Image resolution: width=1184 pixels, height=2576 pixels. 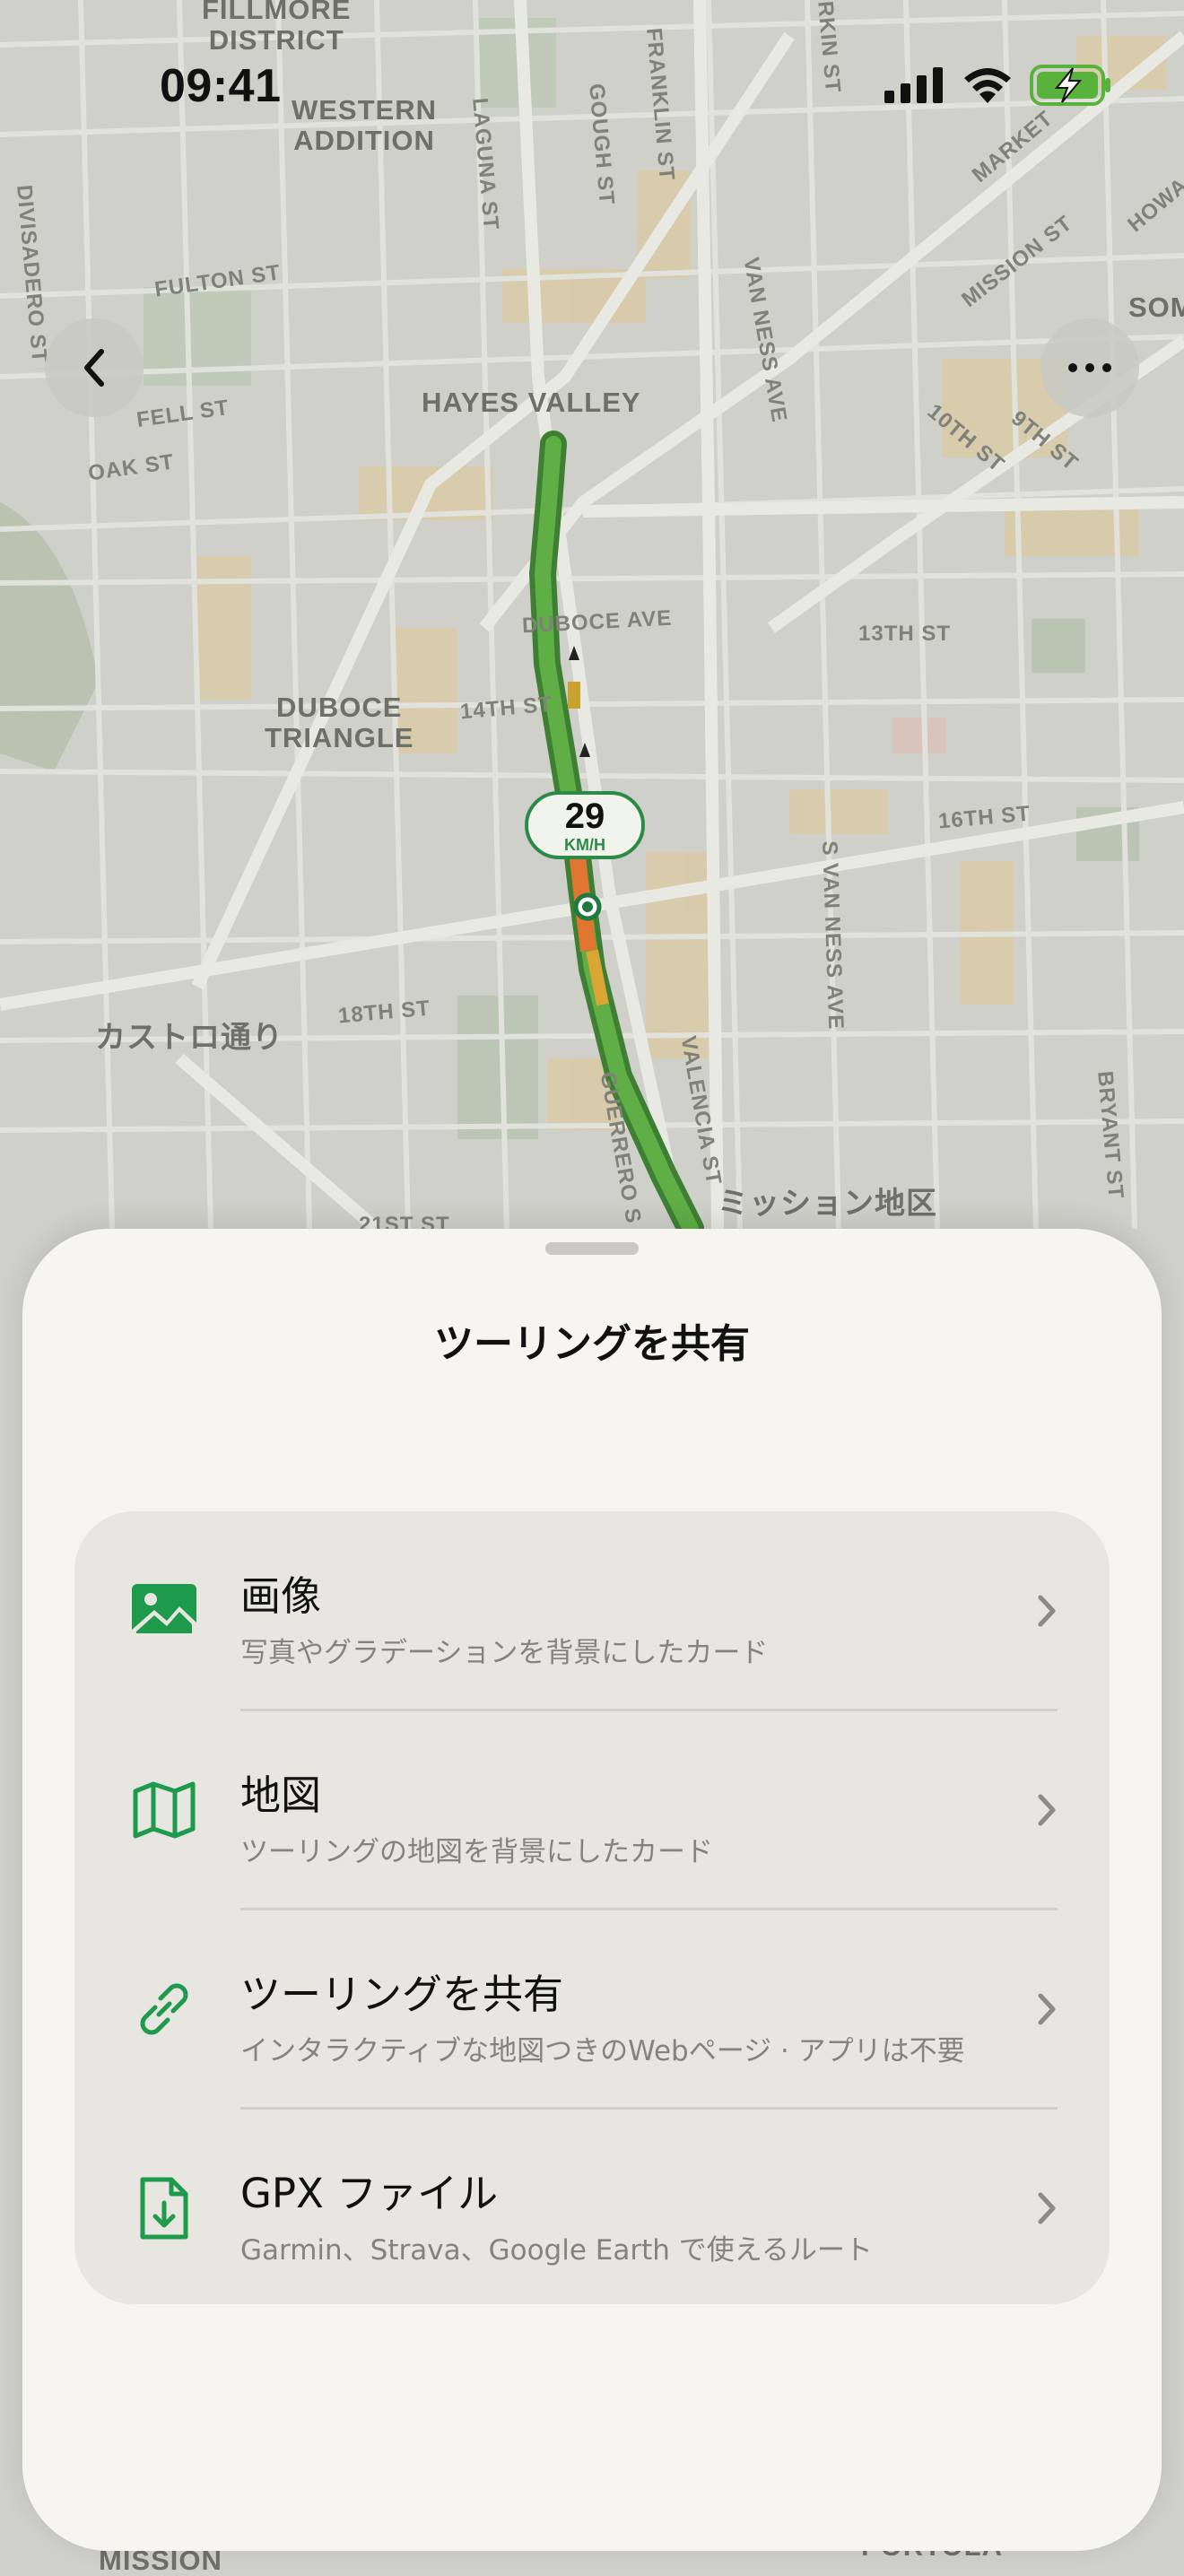 I want to click on street-label: 13TH ST, so click(x=905, y=634).